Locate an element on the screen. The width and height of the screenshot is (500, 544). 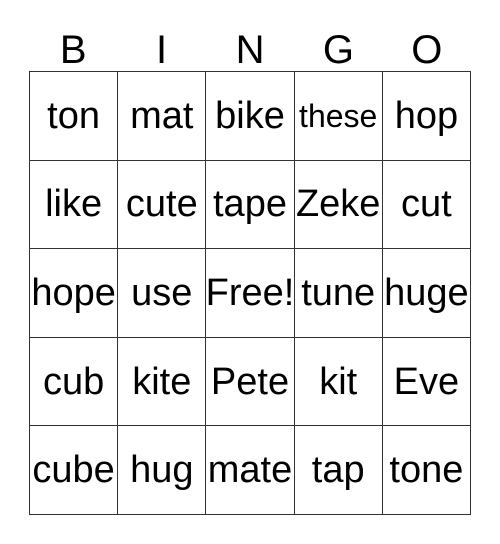
bingo-cell: Pete is located at coordinates (250, 382).